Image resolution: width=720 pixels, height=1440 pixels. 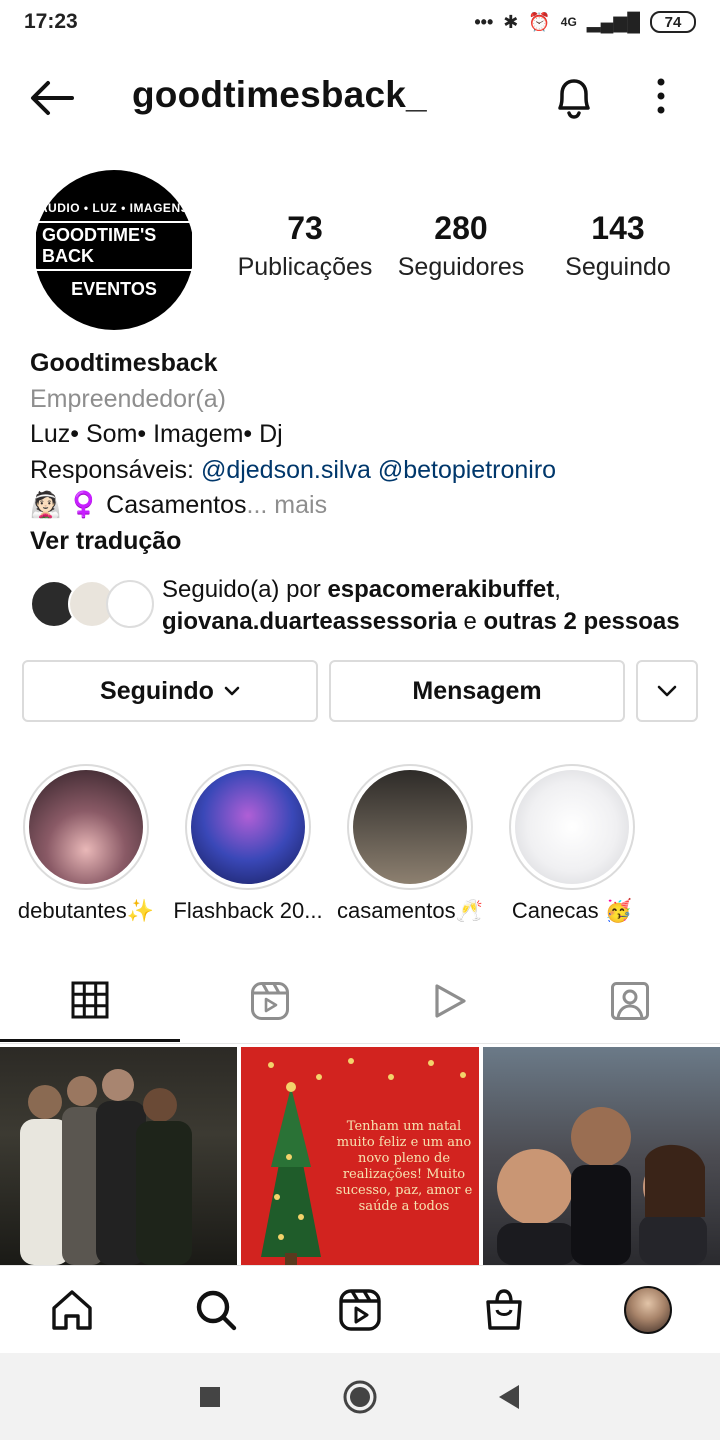 I want to click on nav-home, so click(x=72, y=1310).